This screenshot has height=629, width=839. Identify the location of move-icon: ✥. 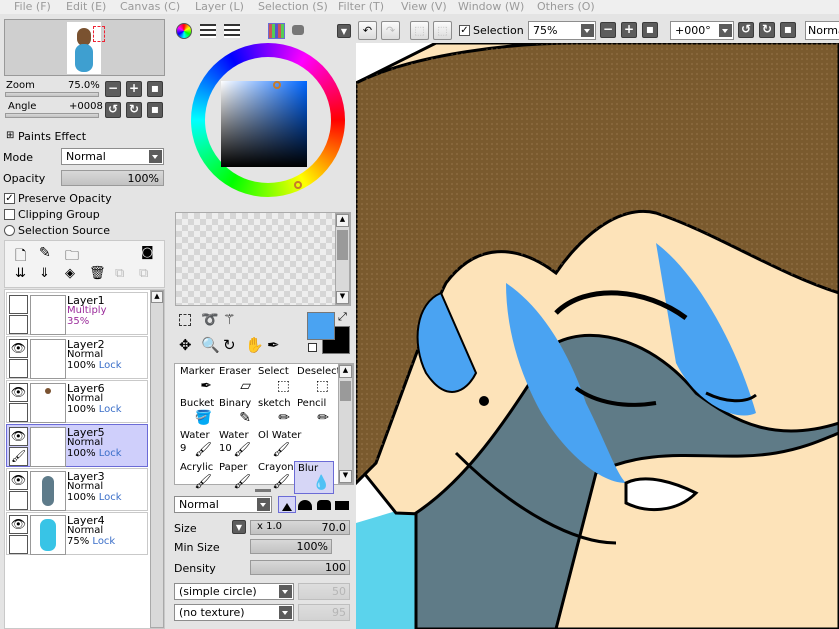
(185, 345).